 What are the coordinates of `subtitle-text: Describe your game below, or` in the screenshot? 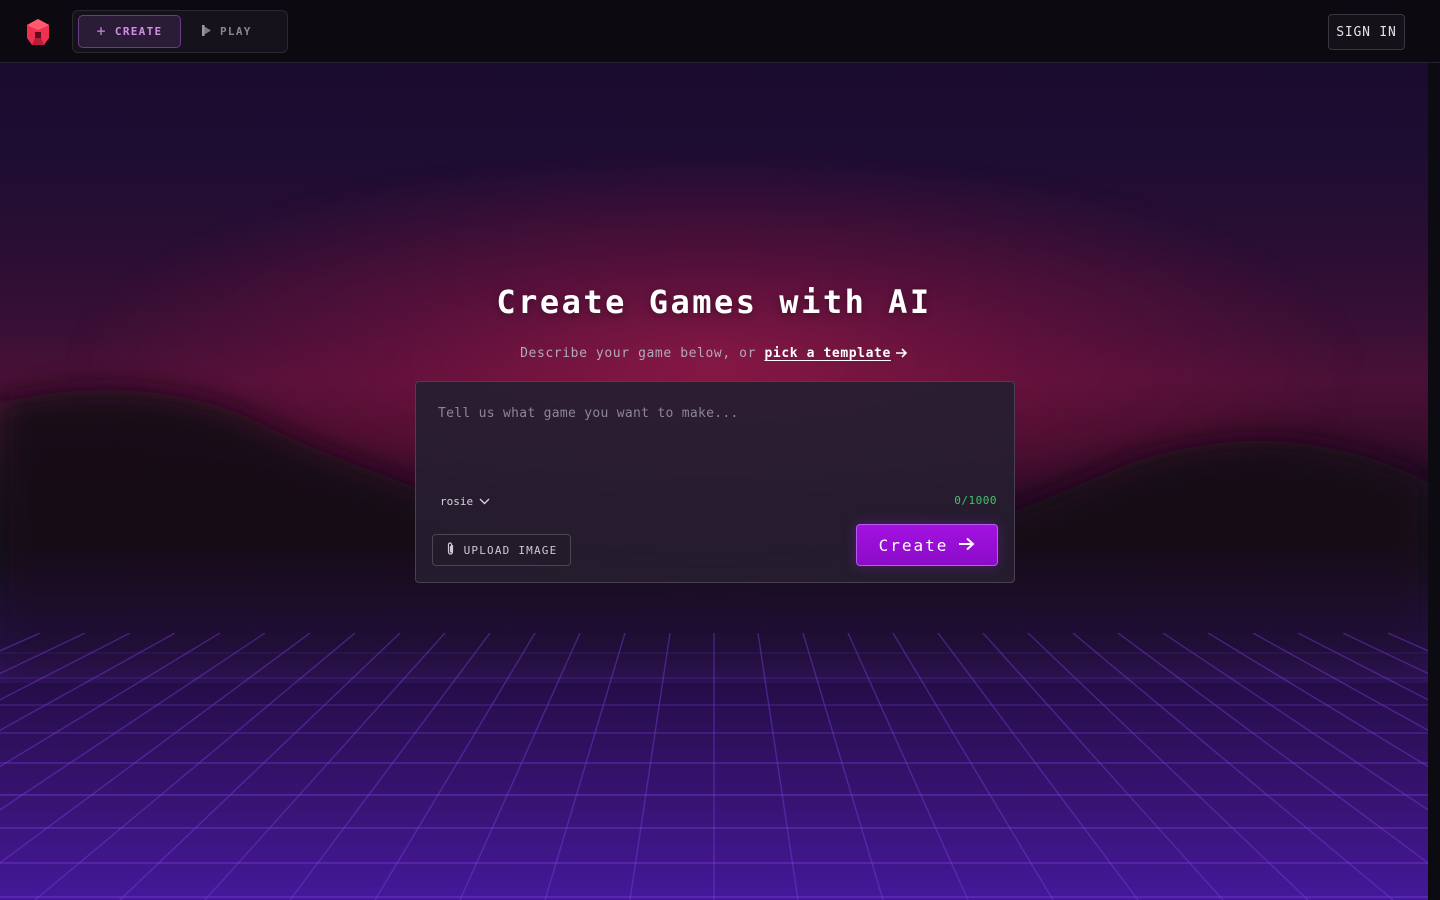 It's located at (638, 353).